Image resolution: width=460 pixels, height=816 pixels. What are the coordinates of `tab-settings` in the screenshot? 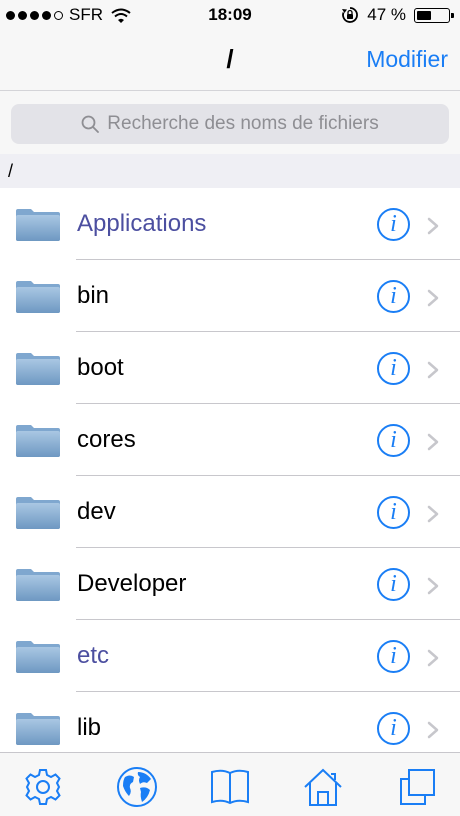 It's located at (43, 787).